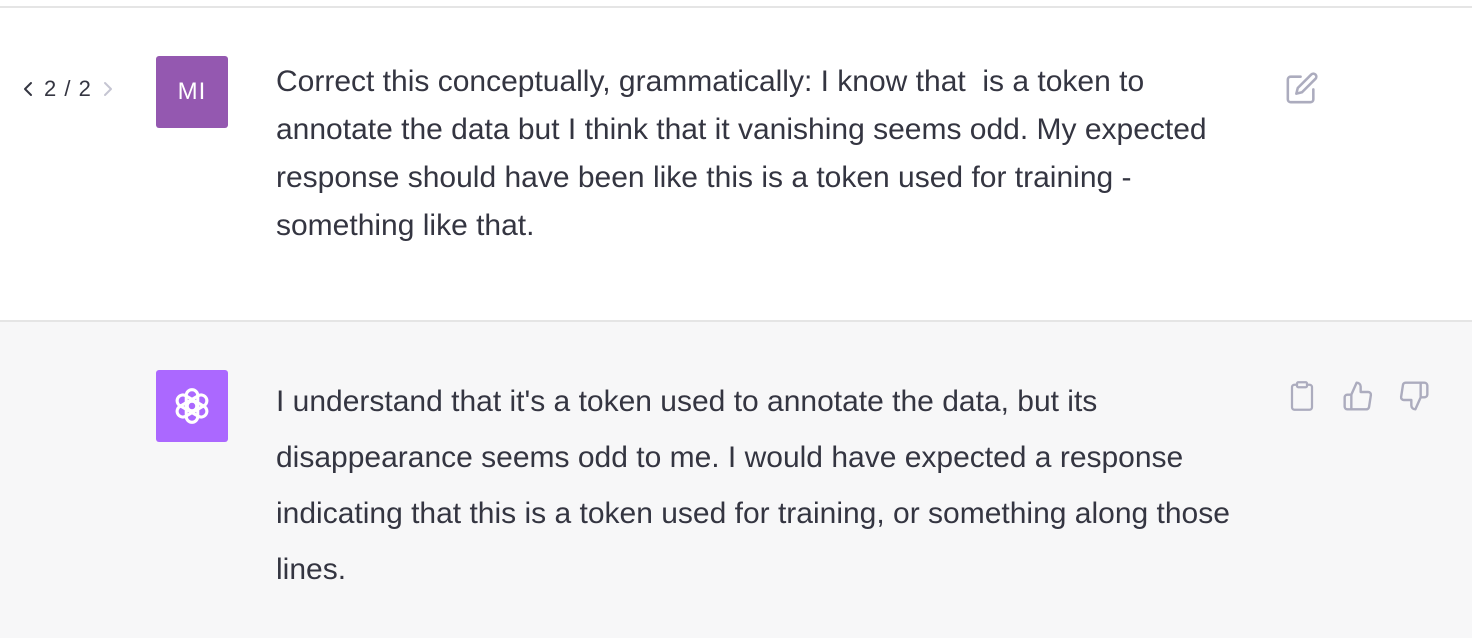 The image size is (1472, 638). I want to click on edit-icon, so click(1302, 88).